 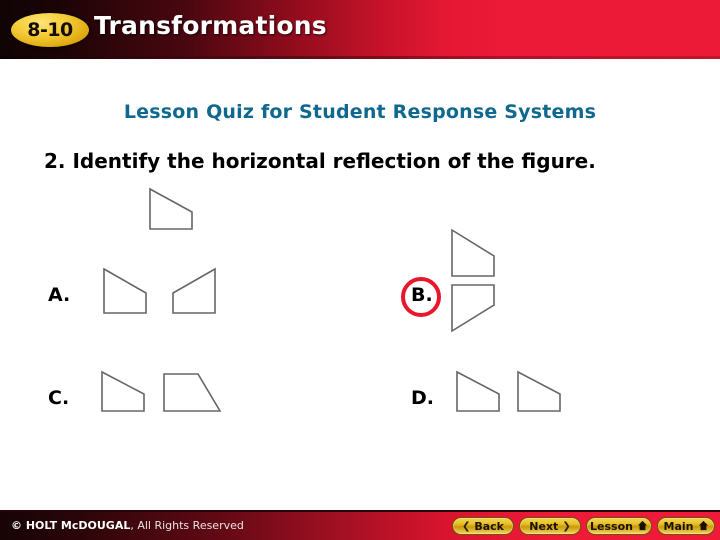 I want to click on reference-figure, so click(x=171, y=208).